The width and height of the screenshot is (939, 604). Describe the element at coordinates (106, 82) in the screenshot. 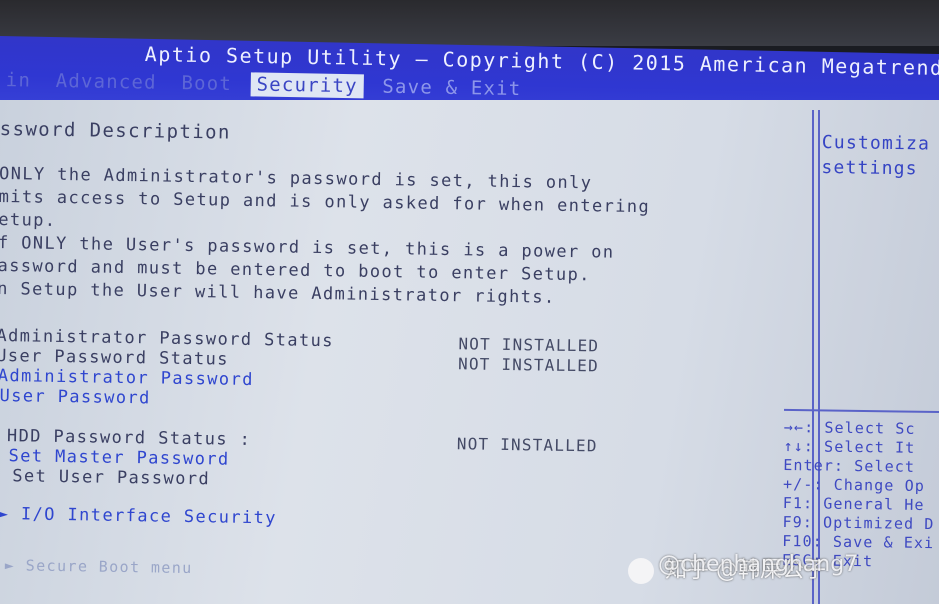

I see `tab-advanced: Advanced` at that location.